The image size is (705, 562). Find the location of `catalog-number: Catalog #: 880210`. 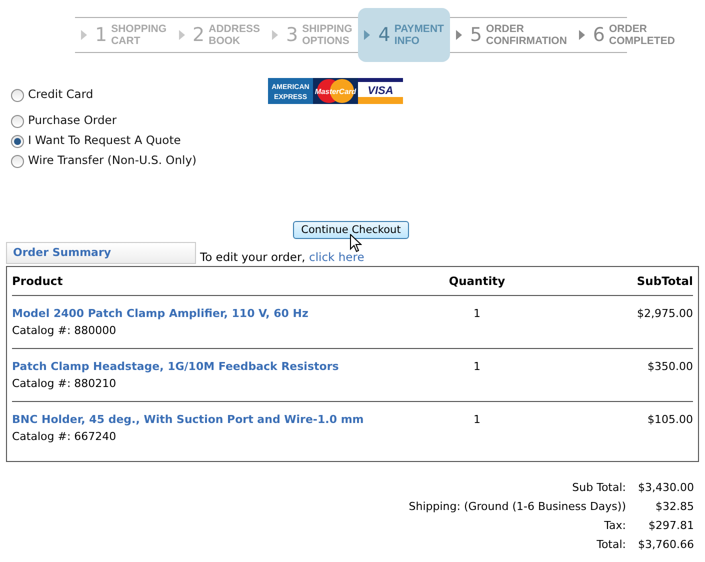

catalog-number: Catalog #: 880210 is located at coordinates (65, 383).